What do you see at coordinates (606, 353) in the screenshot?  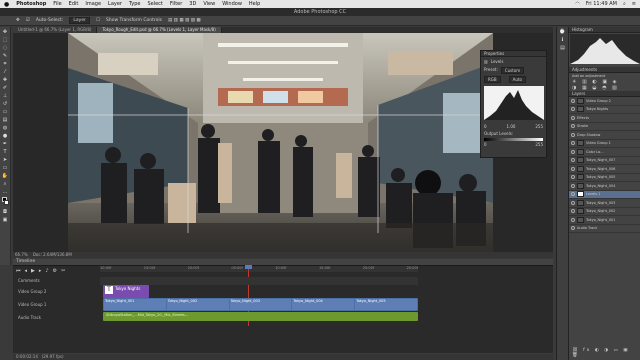 I see `layers-footer-icons: ⛓ fx ◐ ◑ ▭ ▣ 🗑` at bounding box center [606, 353].